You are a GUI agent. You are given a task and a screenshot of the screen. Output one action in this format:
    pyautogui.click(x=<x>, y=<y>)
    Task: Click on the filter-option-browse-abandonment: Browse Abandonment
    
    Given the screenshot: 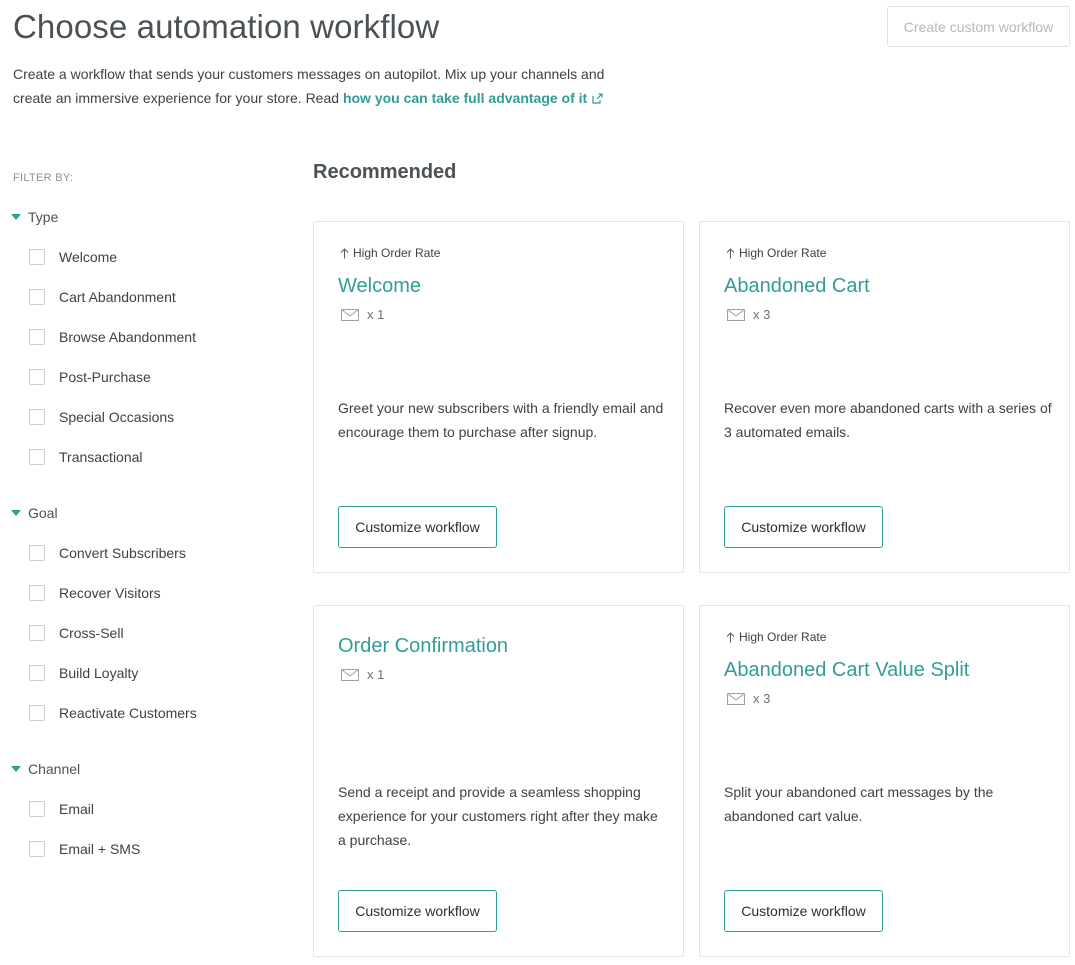 What is the action you would take?
    pyautogui.click(x=112, y=337)
    